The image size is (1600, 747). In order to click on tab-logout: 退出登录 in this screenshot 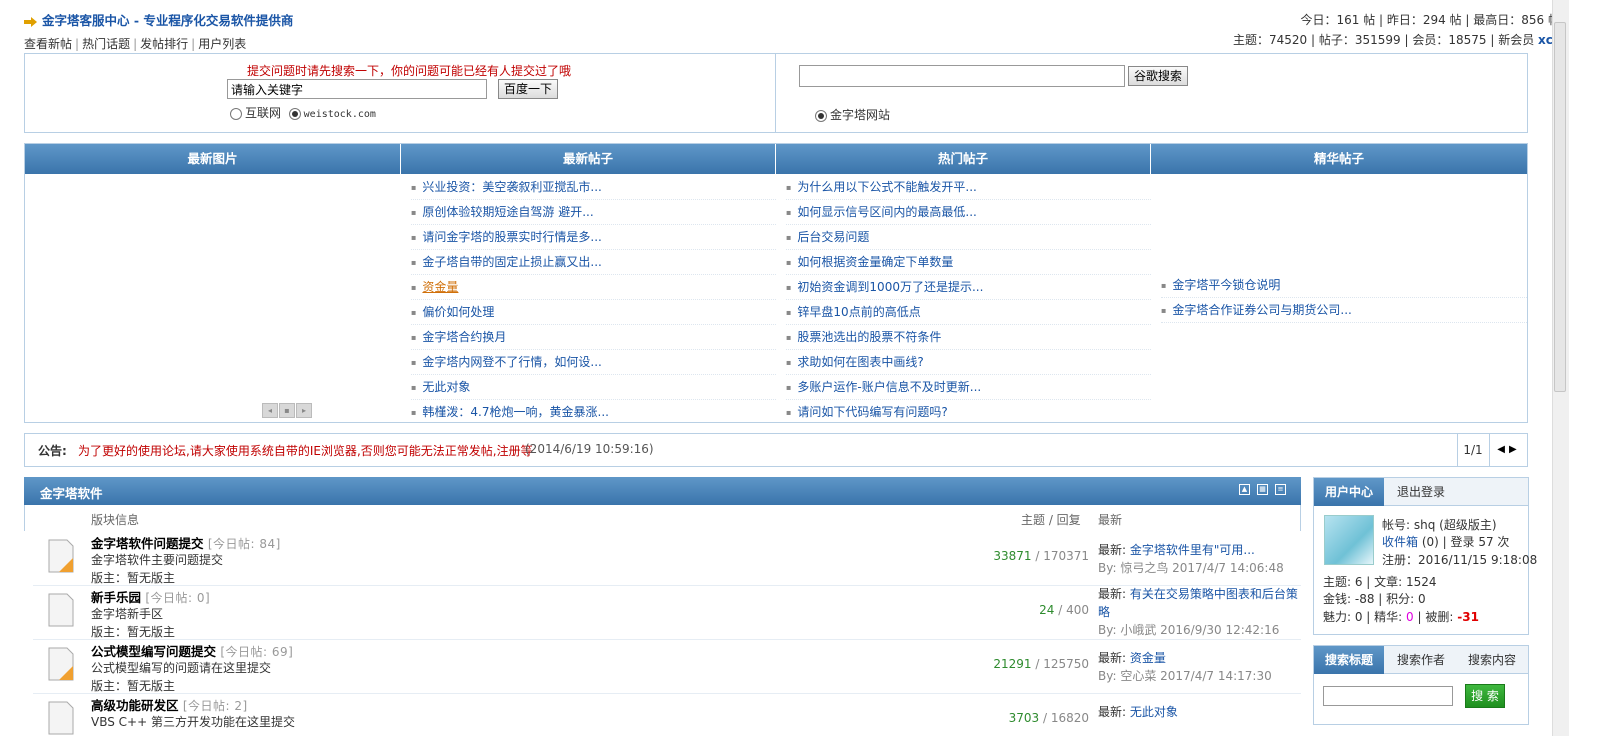, I will do `click(1421, 492)`.